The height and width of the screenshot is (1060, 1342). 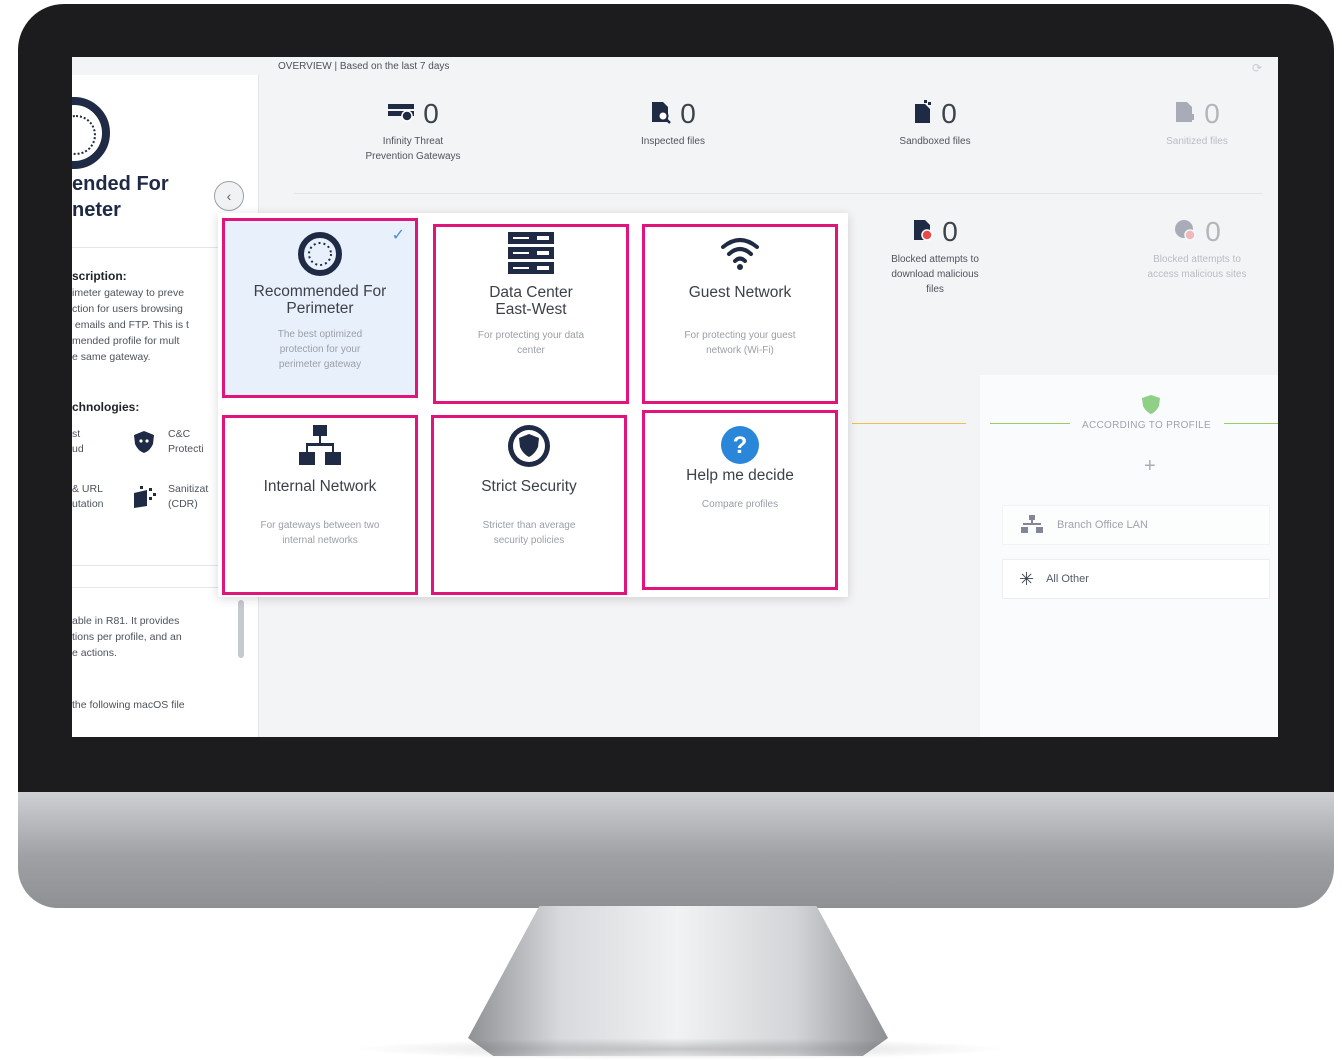 I want to click on asterisk-icon: ✳, so click(x=1027, y=578).